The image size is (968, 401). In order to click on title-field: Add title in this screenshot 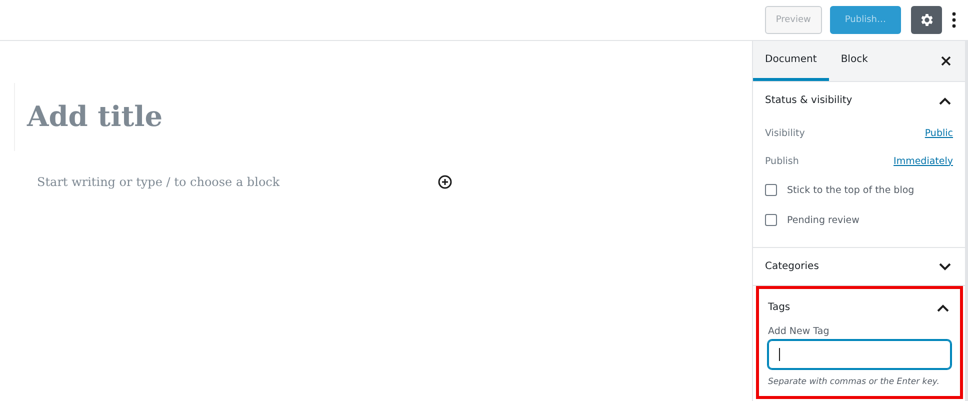, I will do `click(95, 117)`.